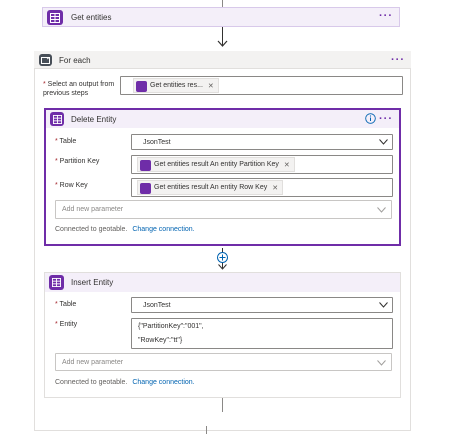  What do you see at coordinates (222, 405) in the screenshot?
I see `connector-line` at bounding box center [222, 405].